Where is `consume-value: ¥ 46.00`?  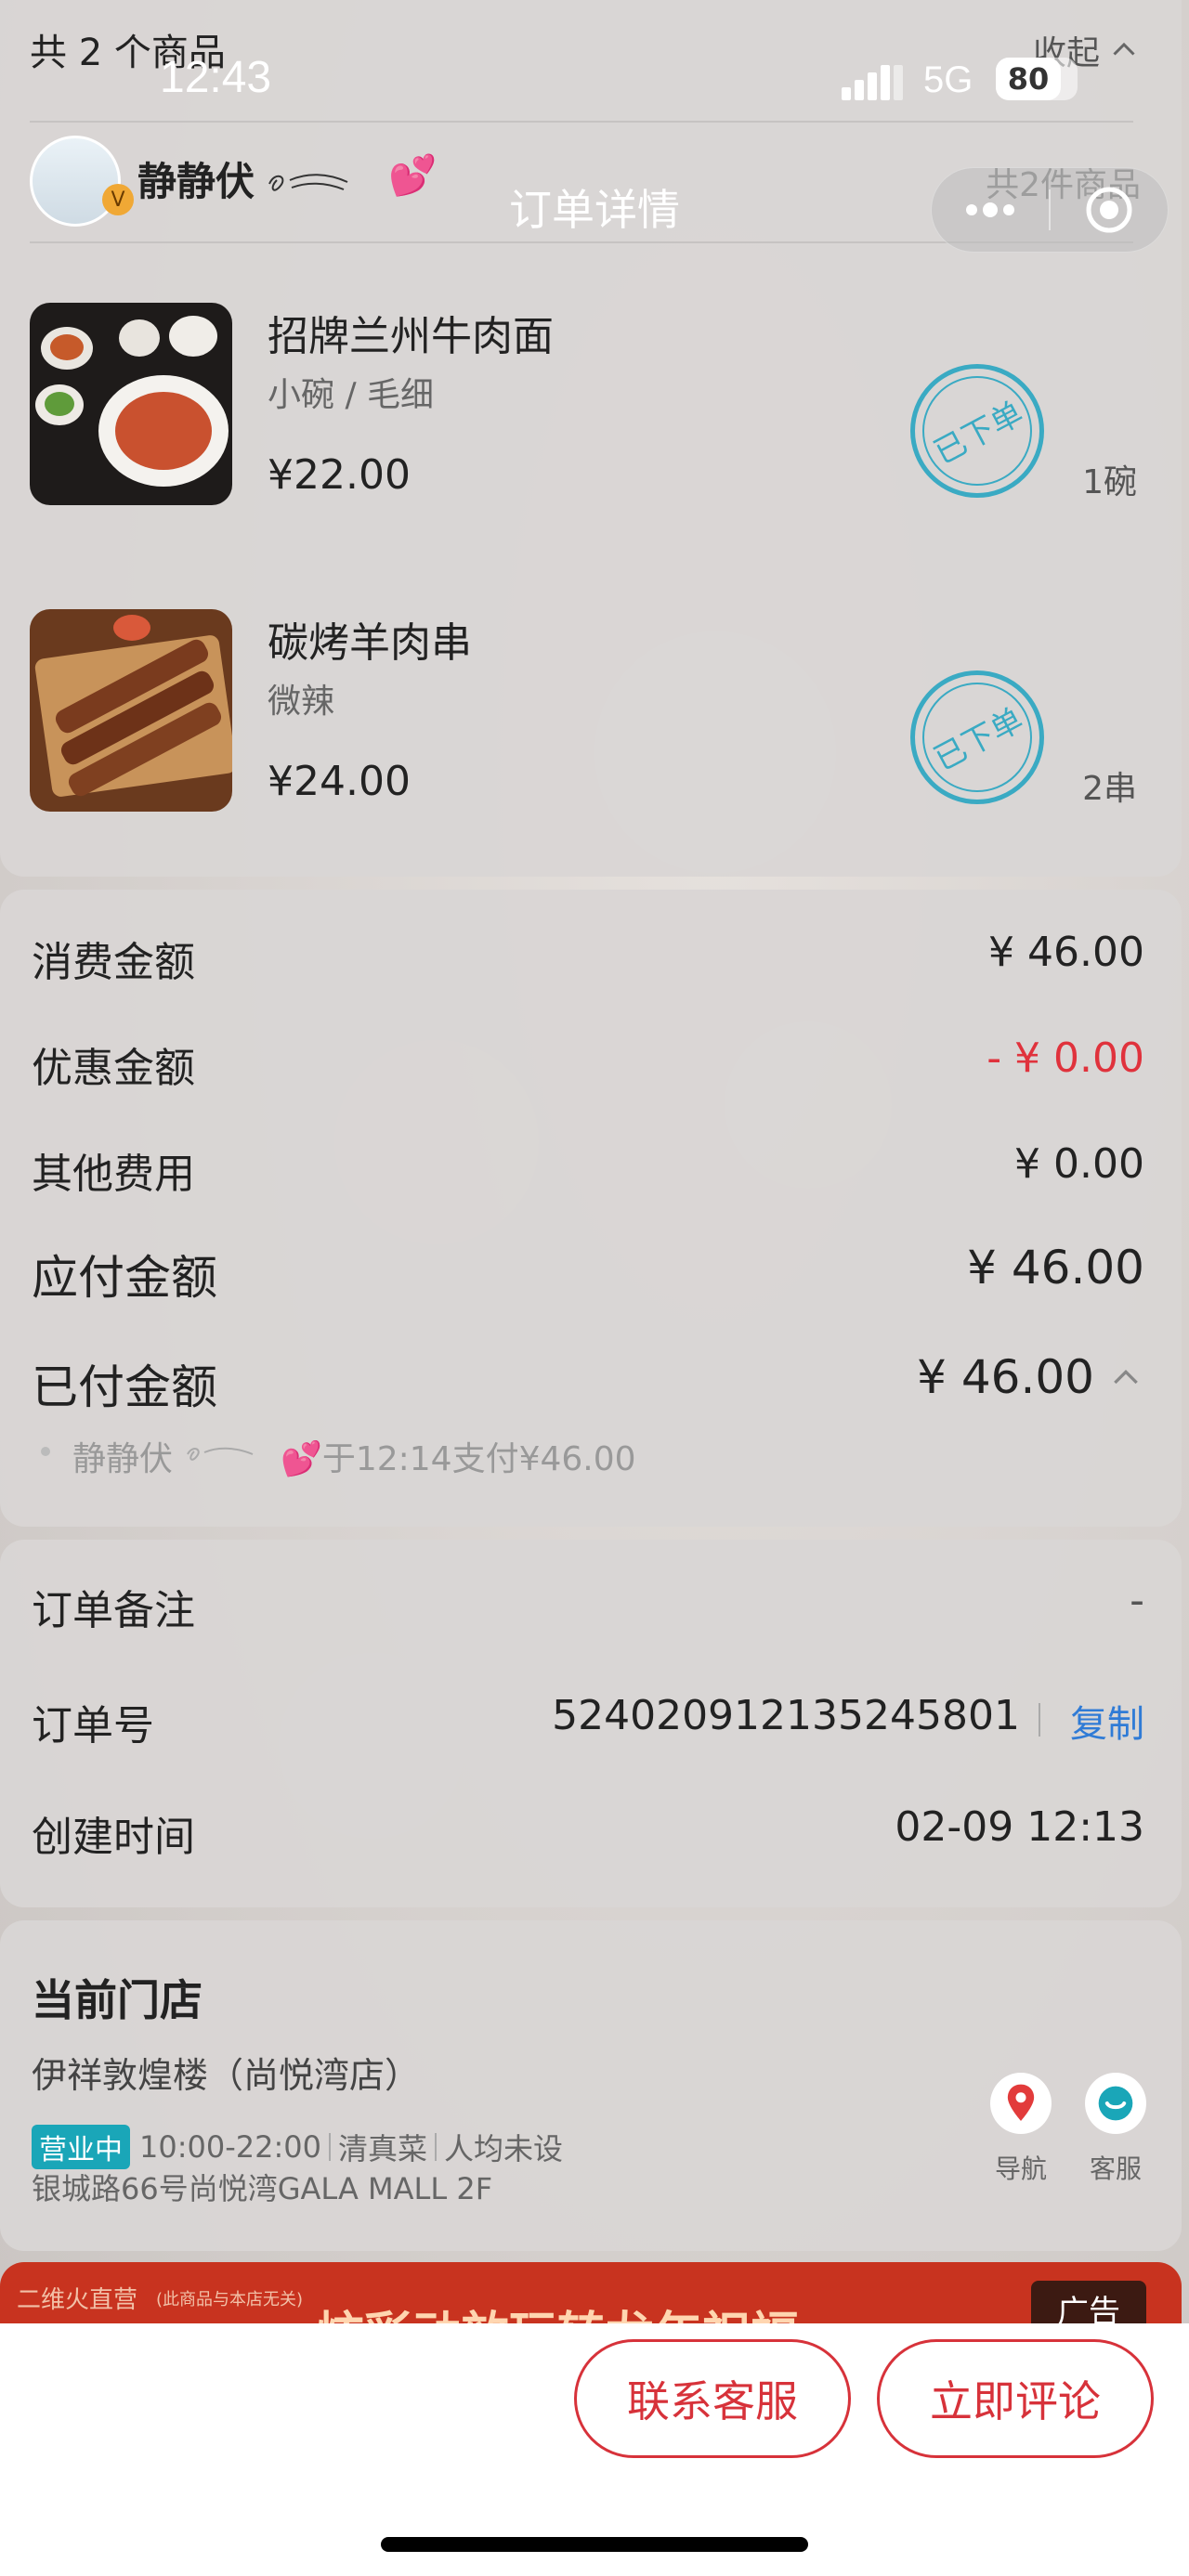 consume-value: ¥ 46.00 is located at coordinates (1066, 952).